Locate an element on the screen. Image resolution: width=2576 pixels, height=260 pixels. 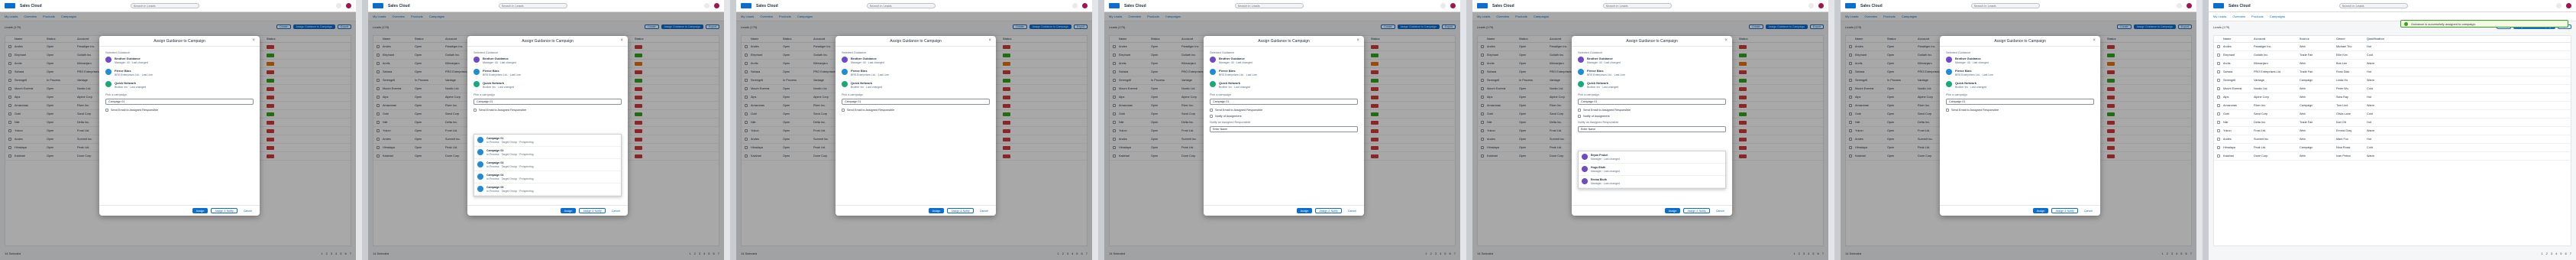
table-row: Kalahari Dune Corp Web Ivan Petrov Warm is located at coordinates (2392, 156).